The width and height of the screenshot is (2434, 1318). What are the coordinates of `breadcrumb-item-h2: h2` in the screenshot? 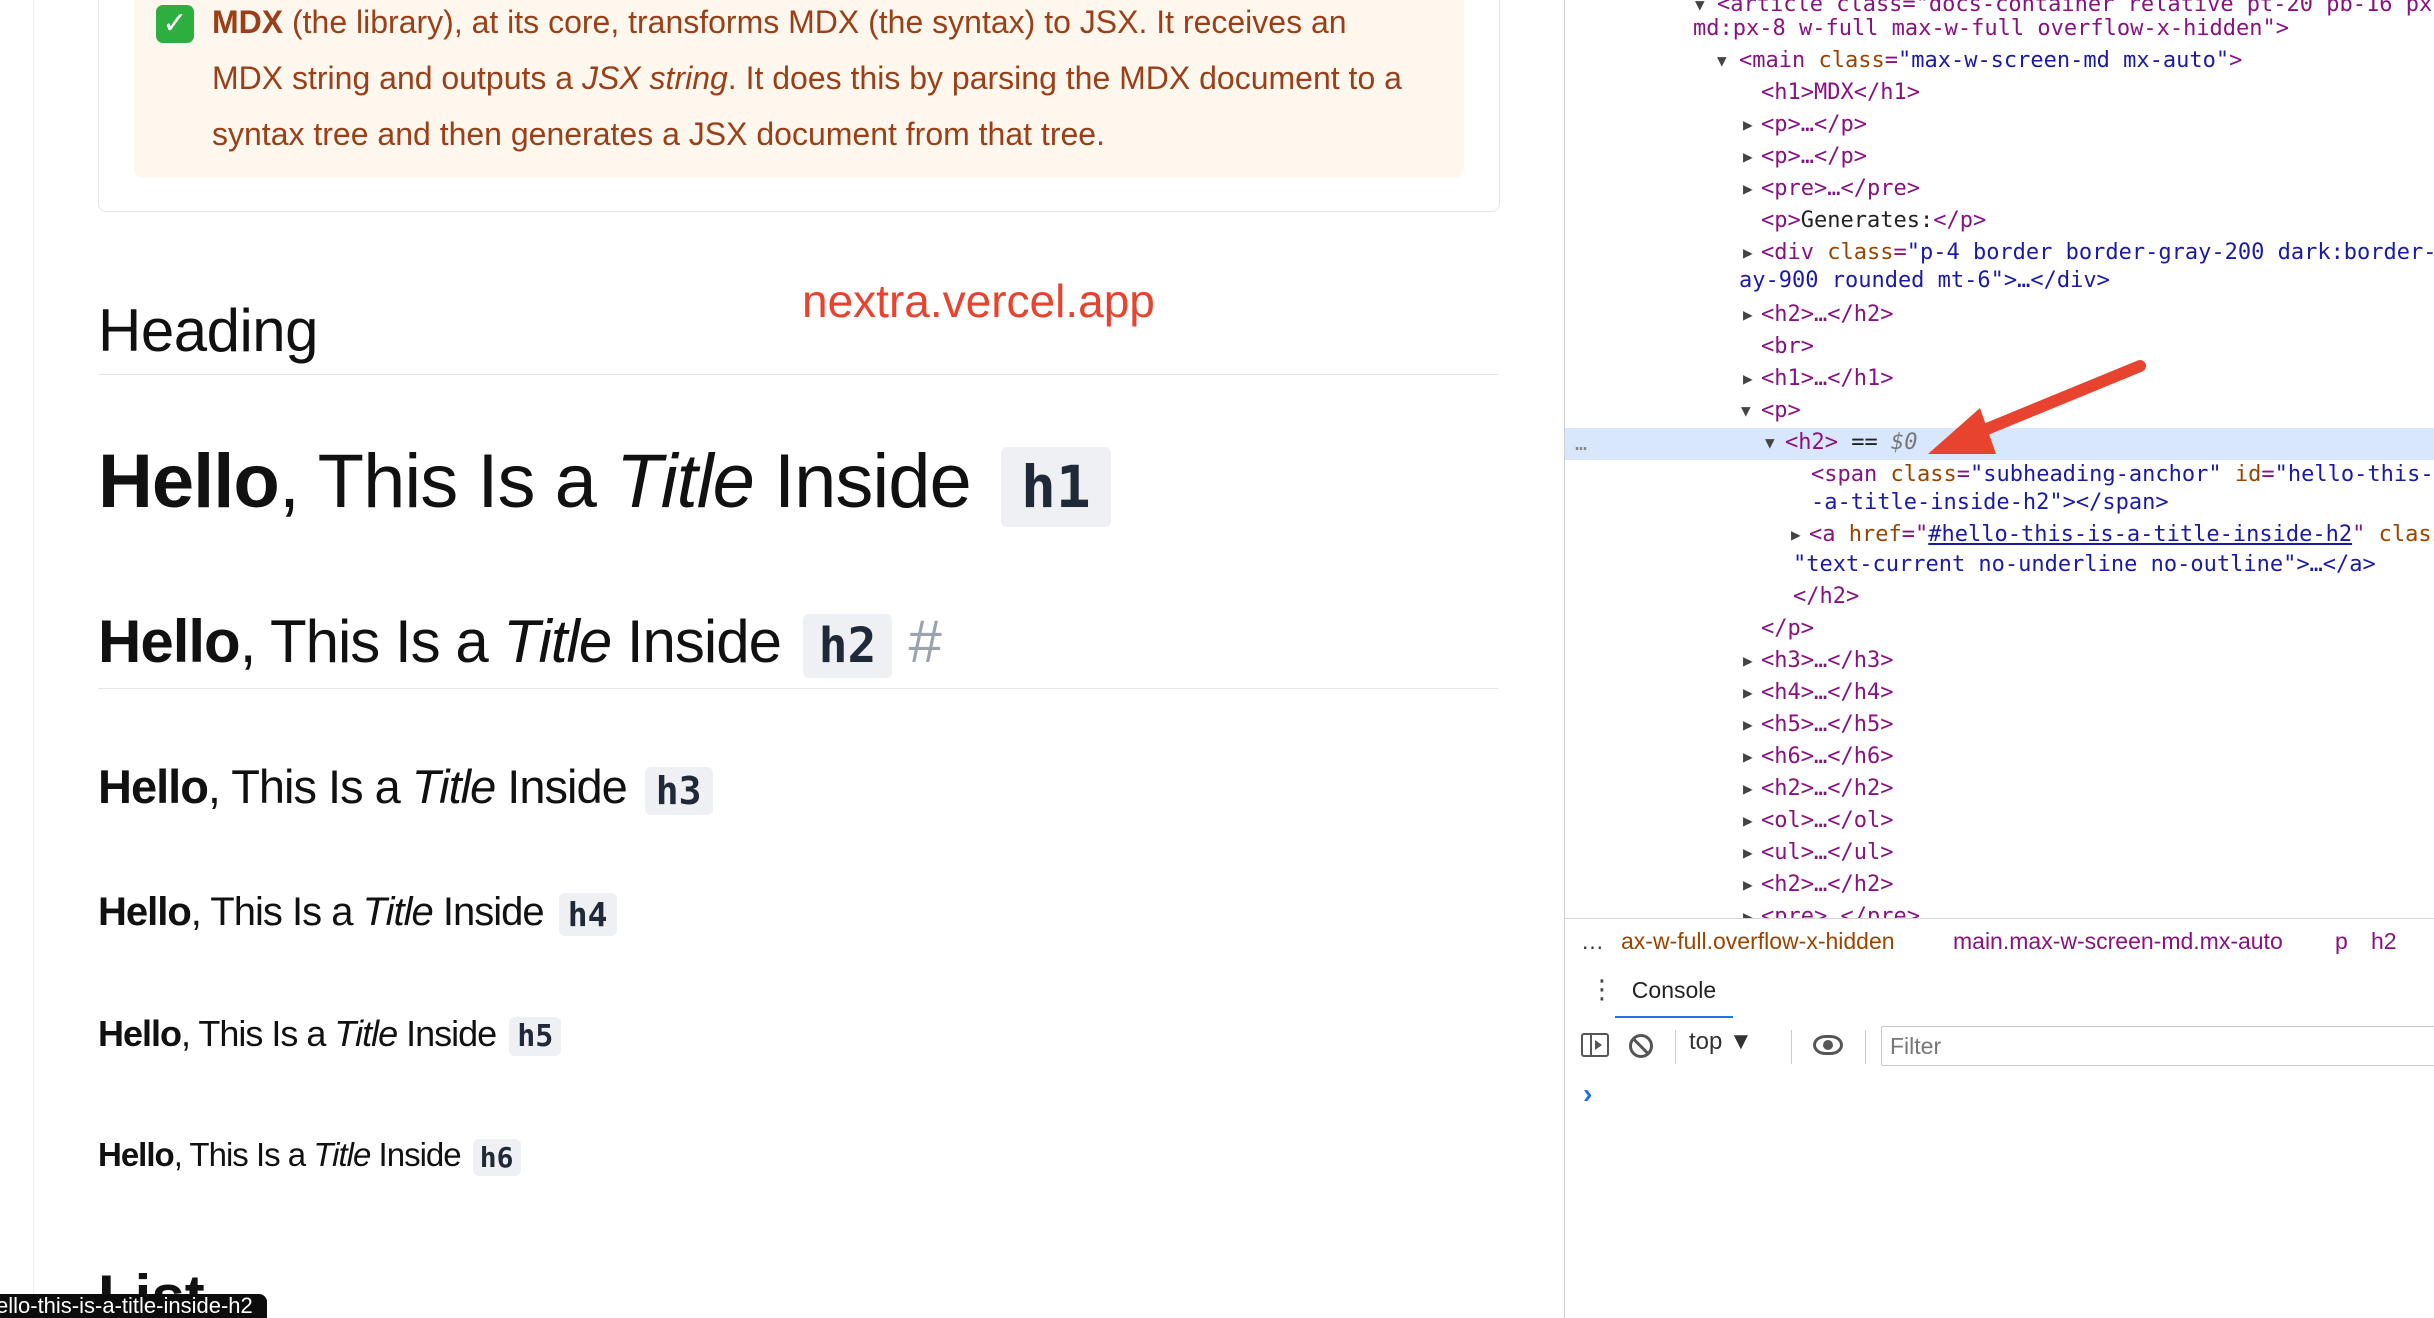 It's located at (2384, 941).